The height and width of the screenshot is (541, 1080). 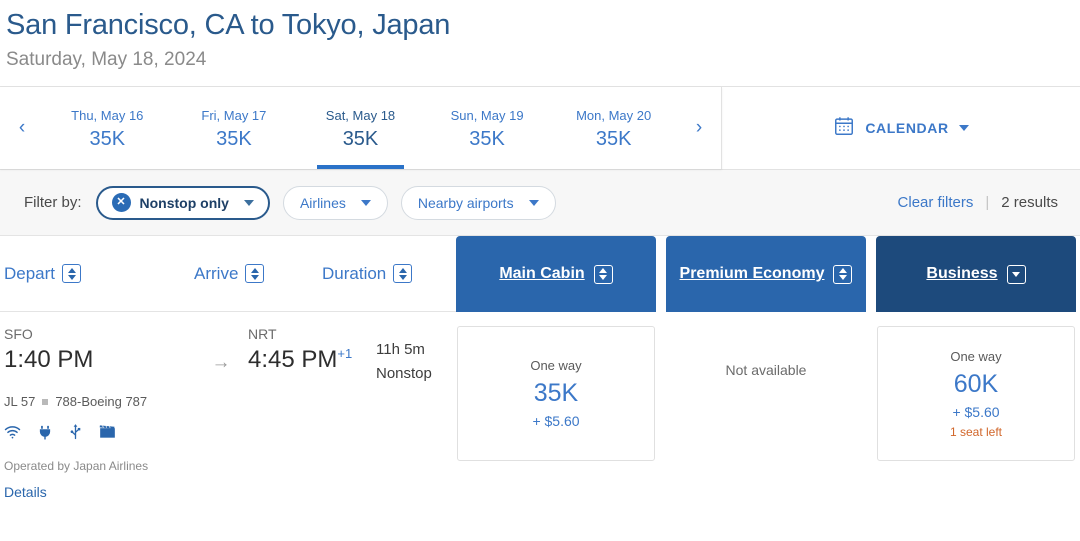 I want to click on filter-pill-airlines: Airlines, so click(x=335, y=202).